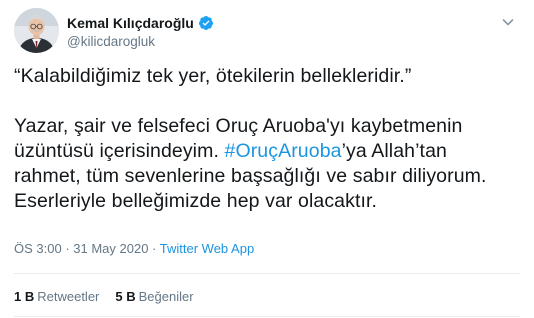 This screenshot has width=534, height=318. What do you see at coordinates (125, 296) in the screenshot?
I see `likes-count: 5 B` at bounding box center [125, 296].